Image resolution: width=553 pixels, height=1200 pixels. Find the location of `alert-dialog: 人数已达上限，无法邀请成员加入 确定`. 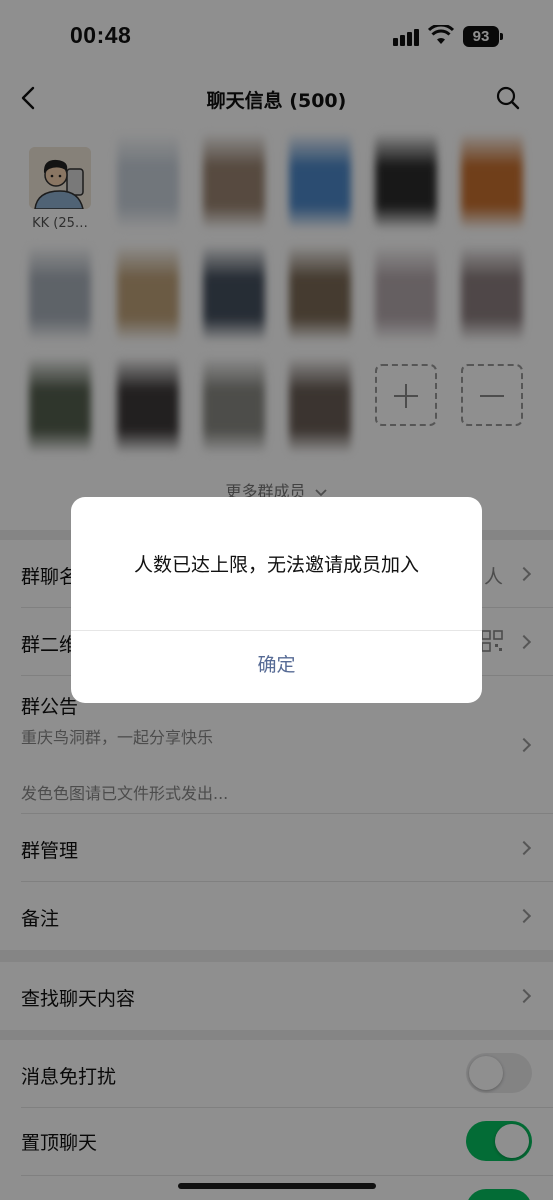

alert-dialog: 人数已达上限，无法邀请成员加入 确定 is located at coordinates (276, 600).